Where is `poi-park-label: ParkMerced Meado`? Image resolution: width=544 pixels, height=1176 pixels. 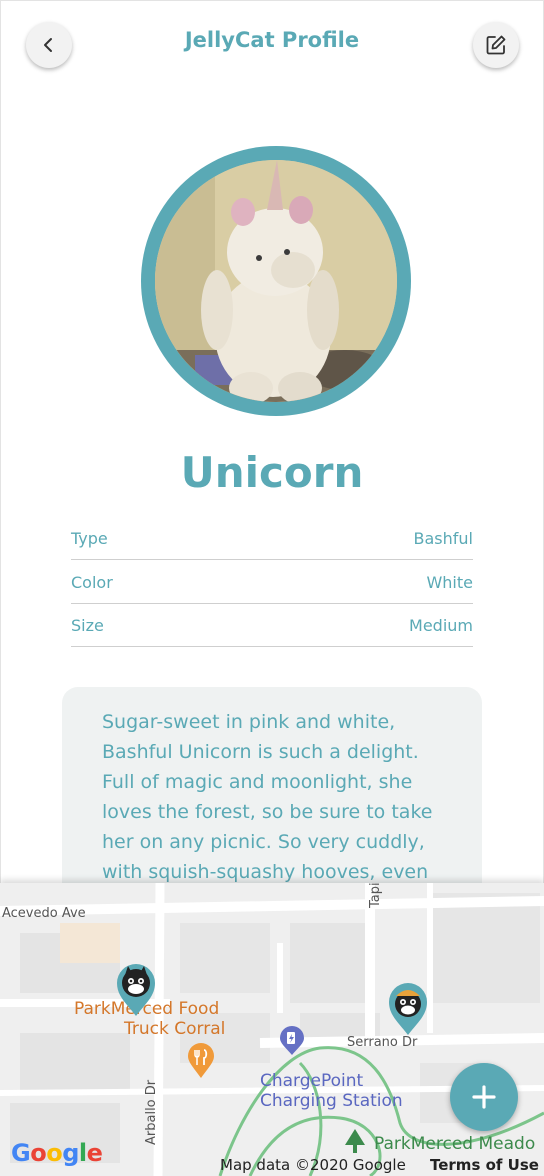 poi-park-label: ParkMerced Meado is located at coordinates (455, 1144).